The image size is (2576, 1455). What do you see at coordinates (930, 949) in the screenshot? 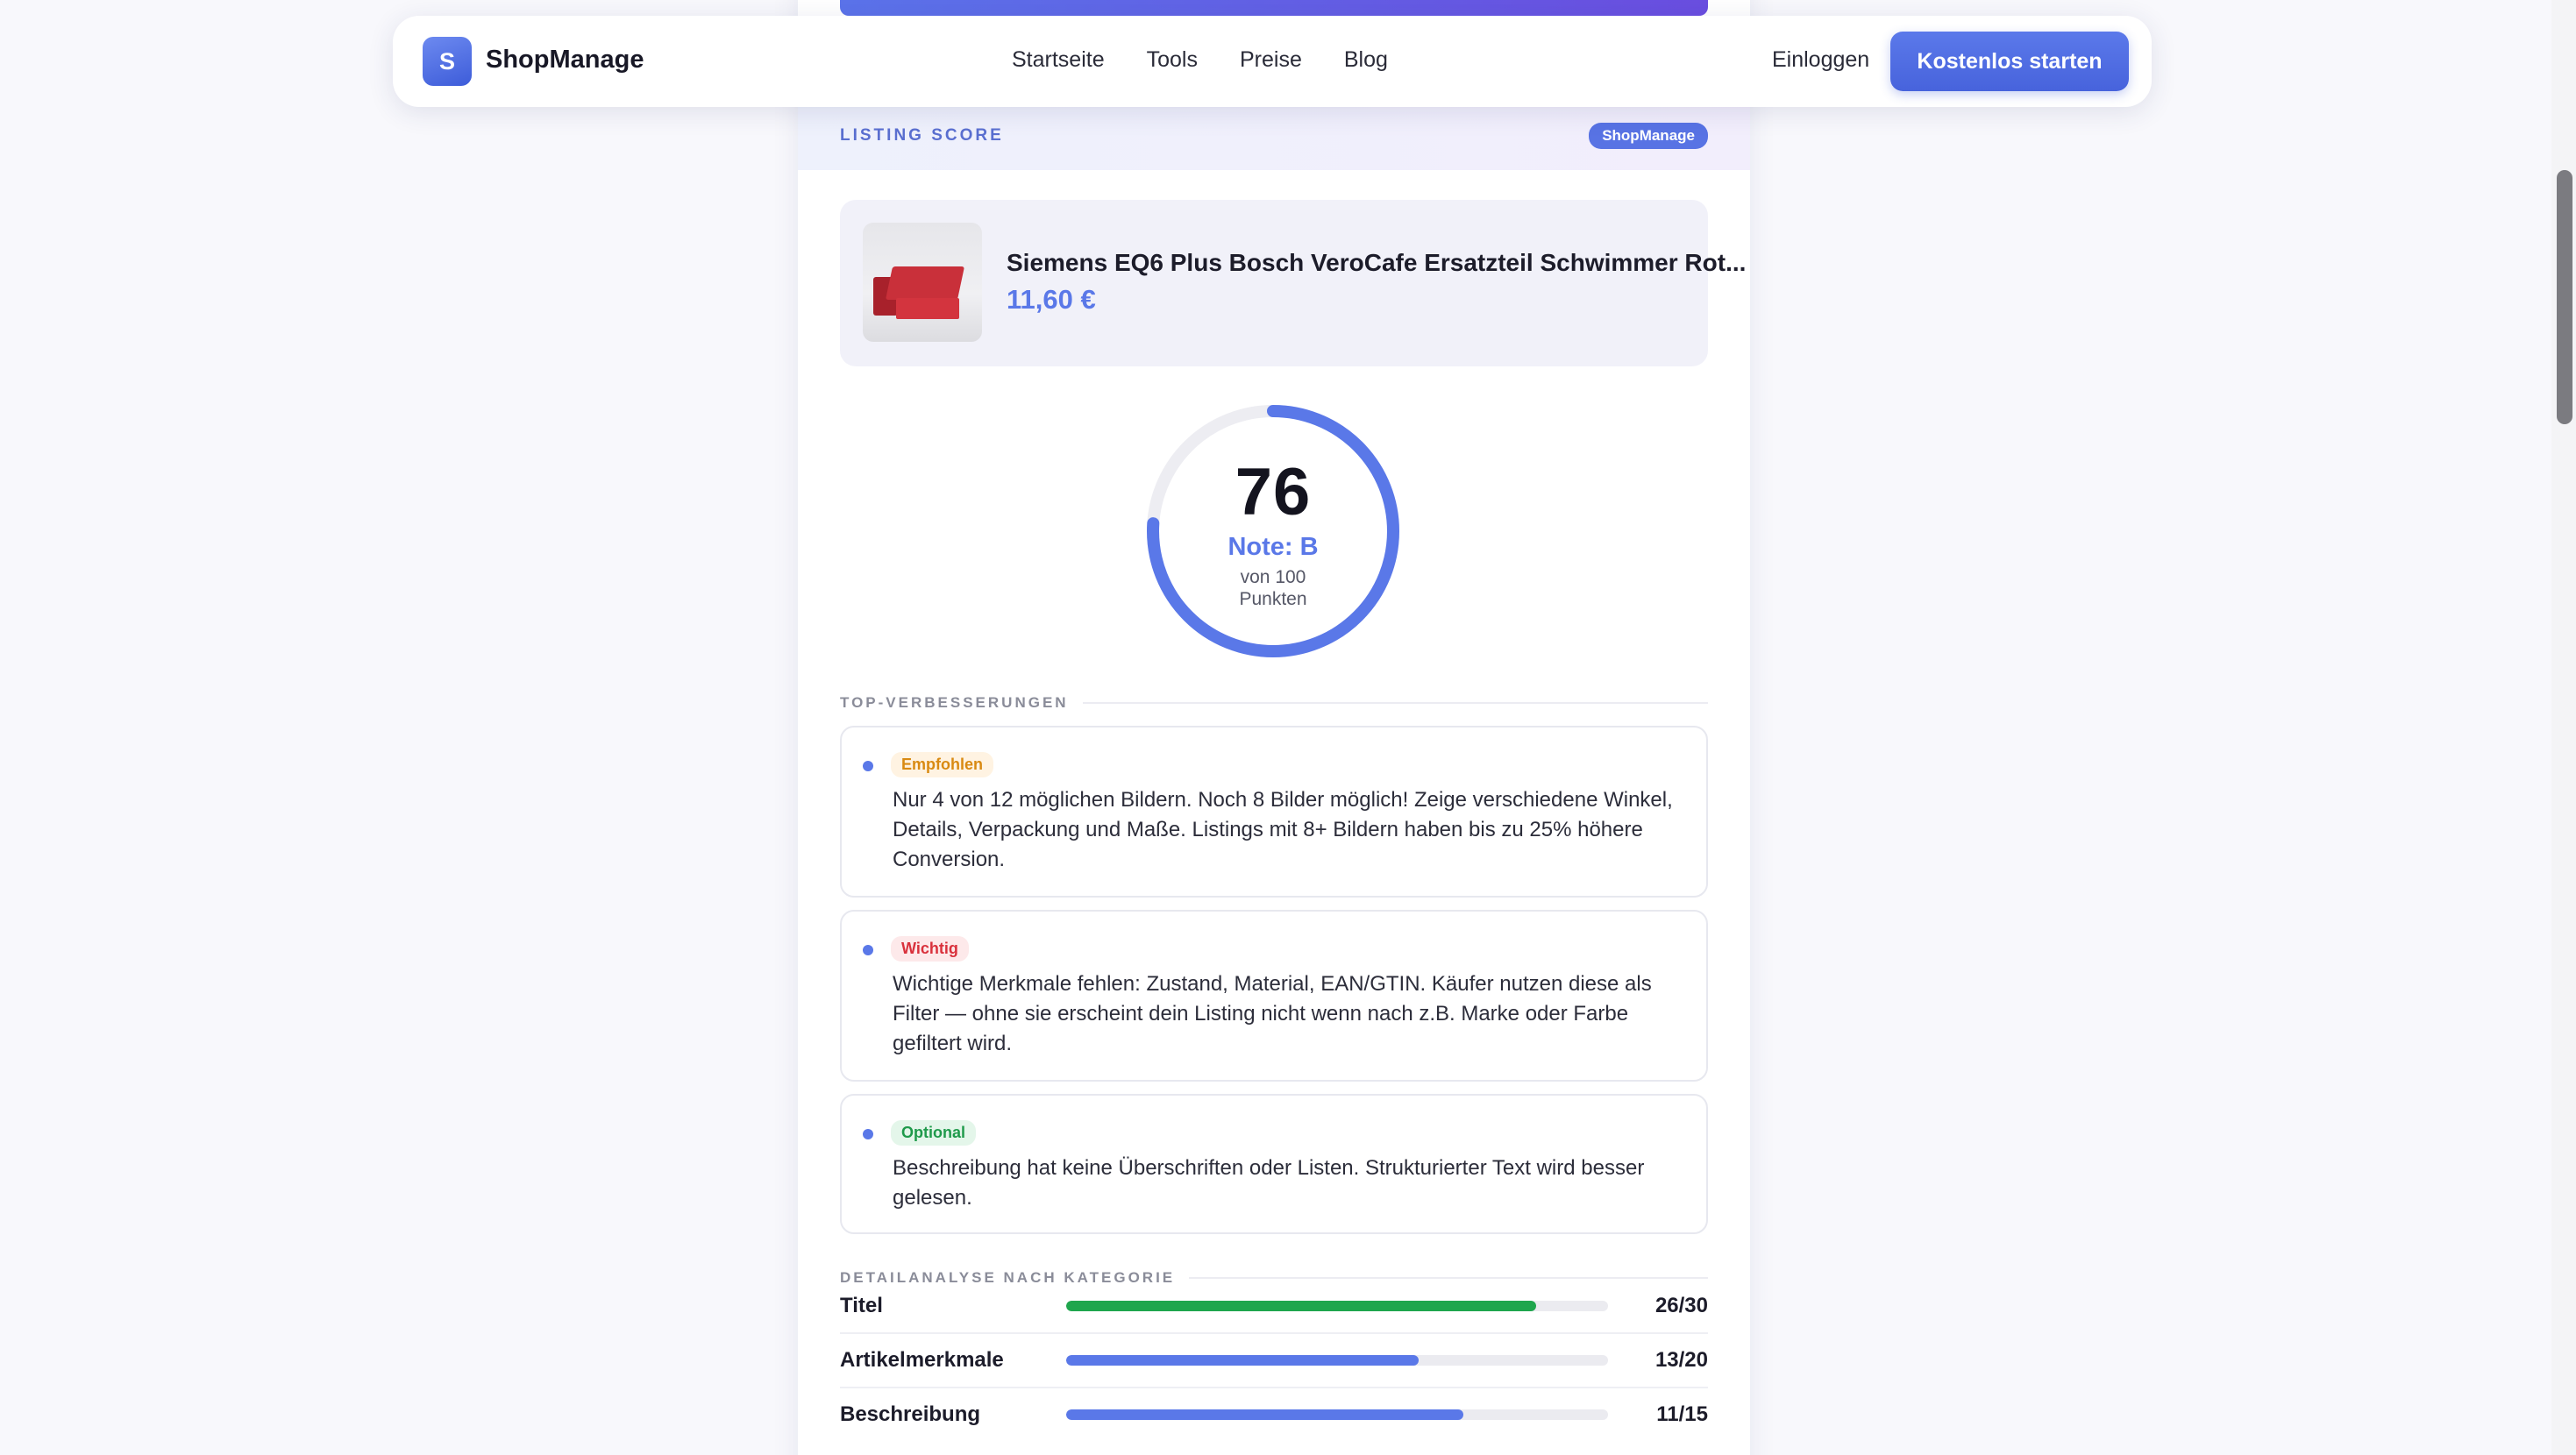
I see `priority-tag: Wichtig` at bounding box center [930, 949].